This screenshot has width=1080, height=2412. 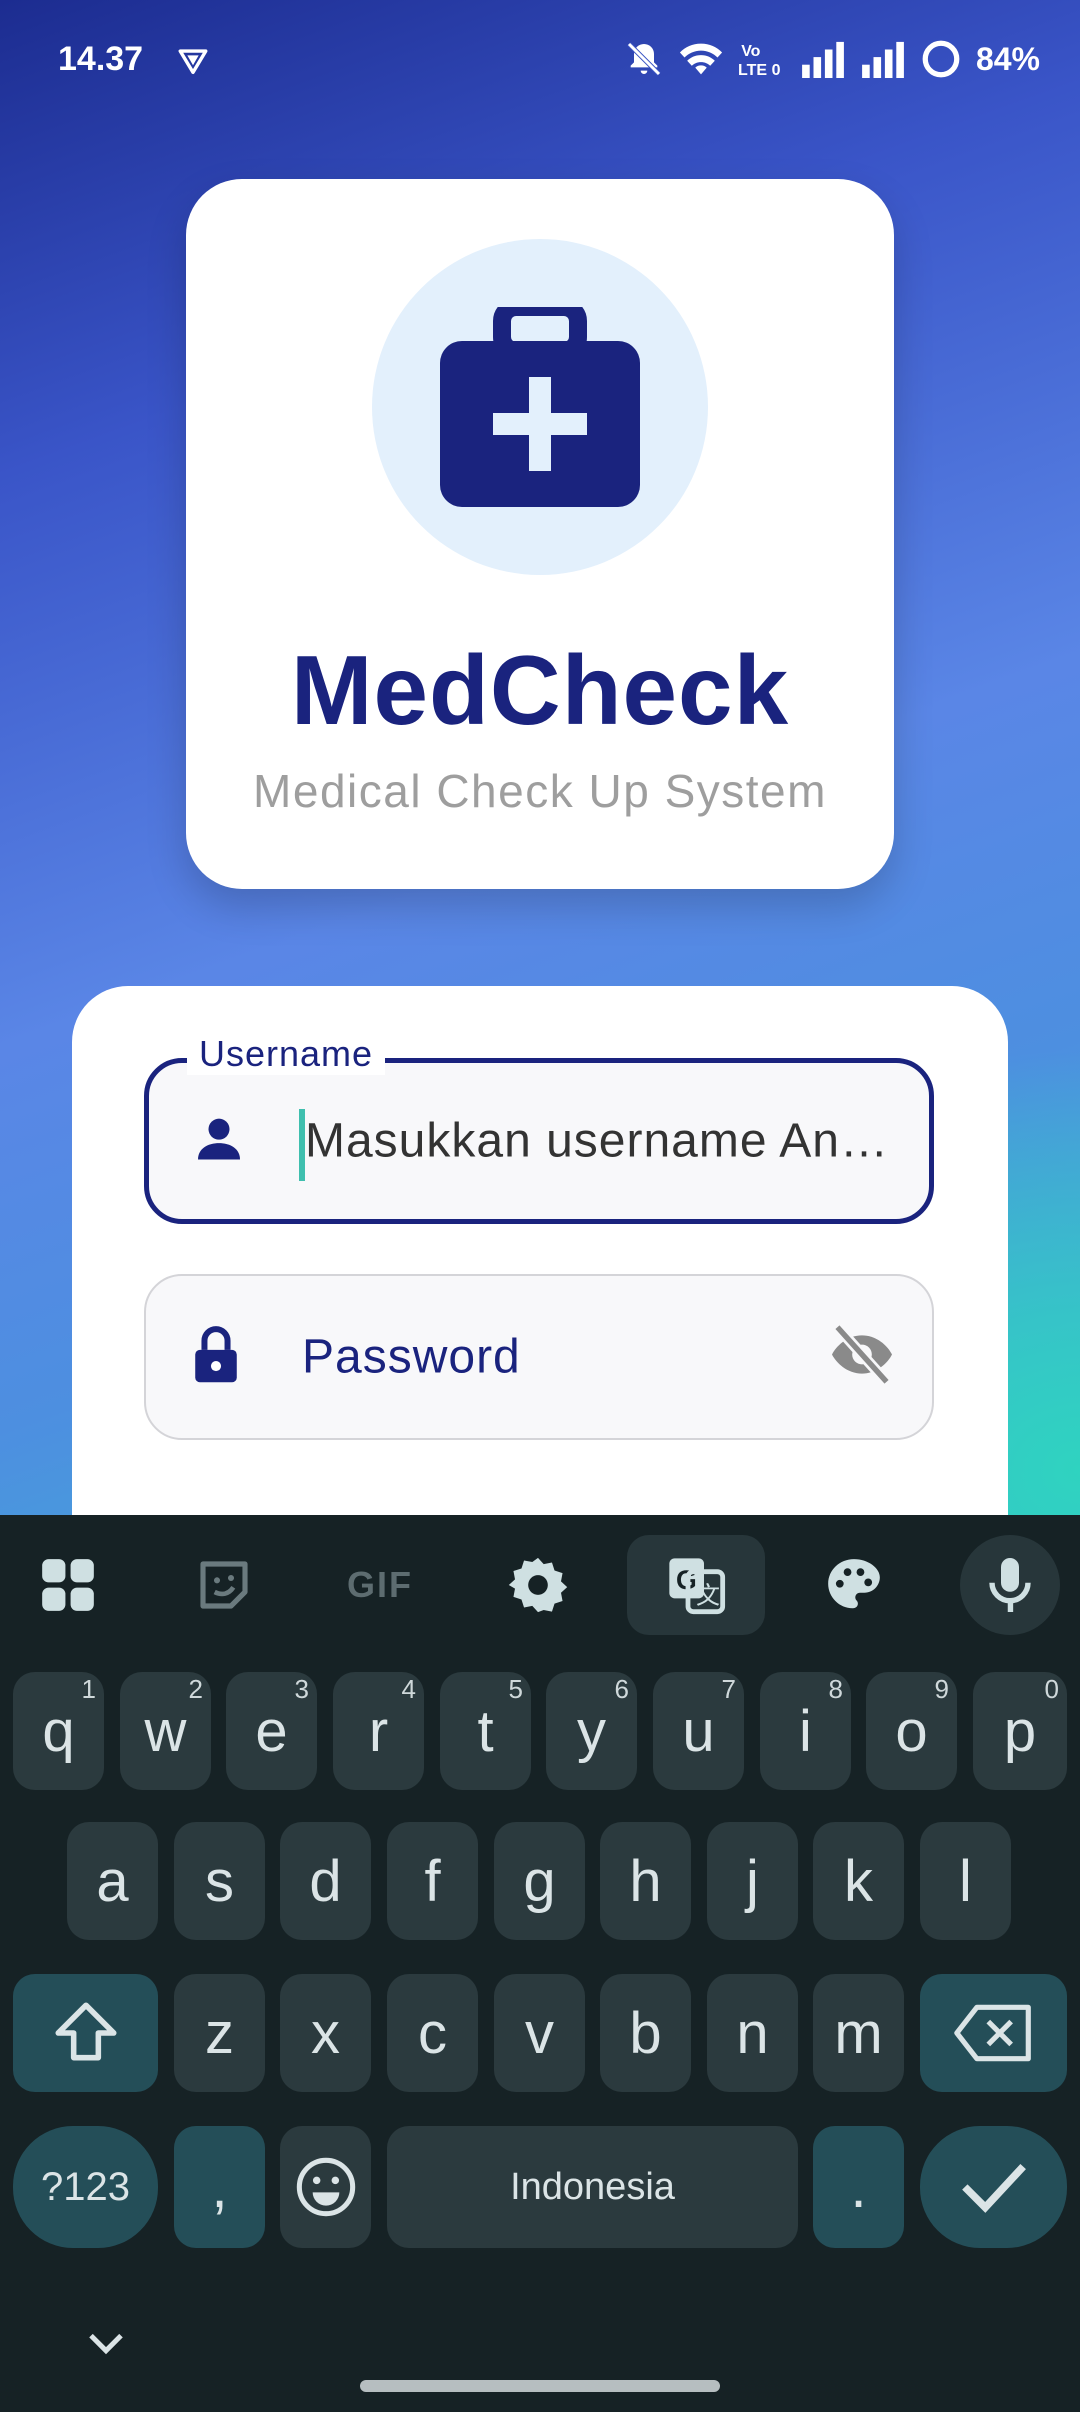 I want to click on key-c: c, so click(x=432, y=2033).